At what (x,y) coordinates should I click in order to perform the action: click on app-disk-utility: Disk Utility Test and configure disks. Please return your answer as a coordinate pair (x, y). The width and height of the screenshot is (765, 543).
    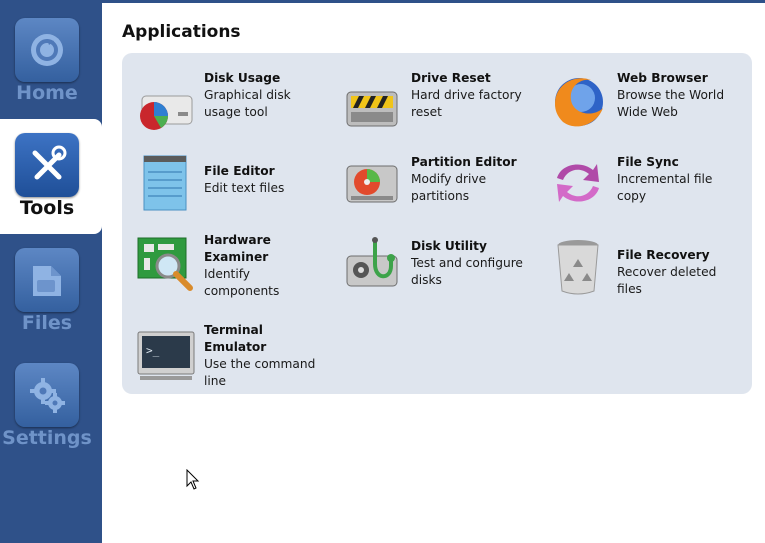
    Looking at the image, I should click on (431, 272).